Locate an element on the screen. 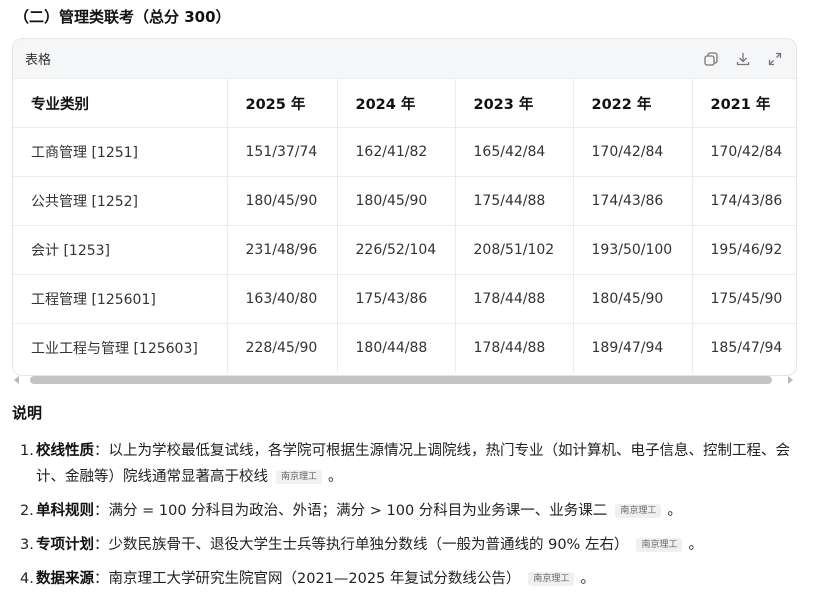 Image resolution: width=817 pixels, height=604 pixels. header-cell: 2025 年 is located at coordinates (282, 103).